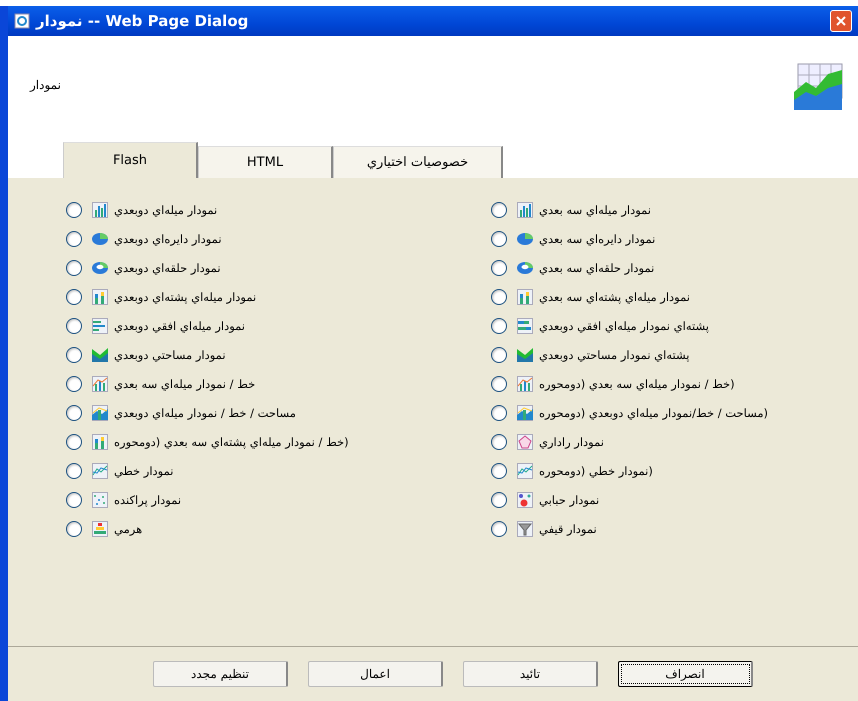 The height and width of the screenshot is (701, 858). What do you see at coordinates (418, 162) in the screenshot?
I see `tab: خصوصيات اختياري` at bounding box center [418, 162].